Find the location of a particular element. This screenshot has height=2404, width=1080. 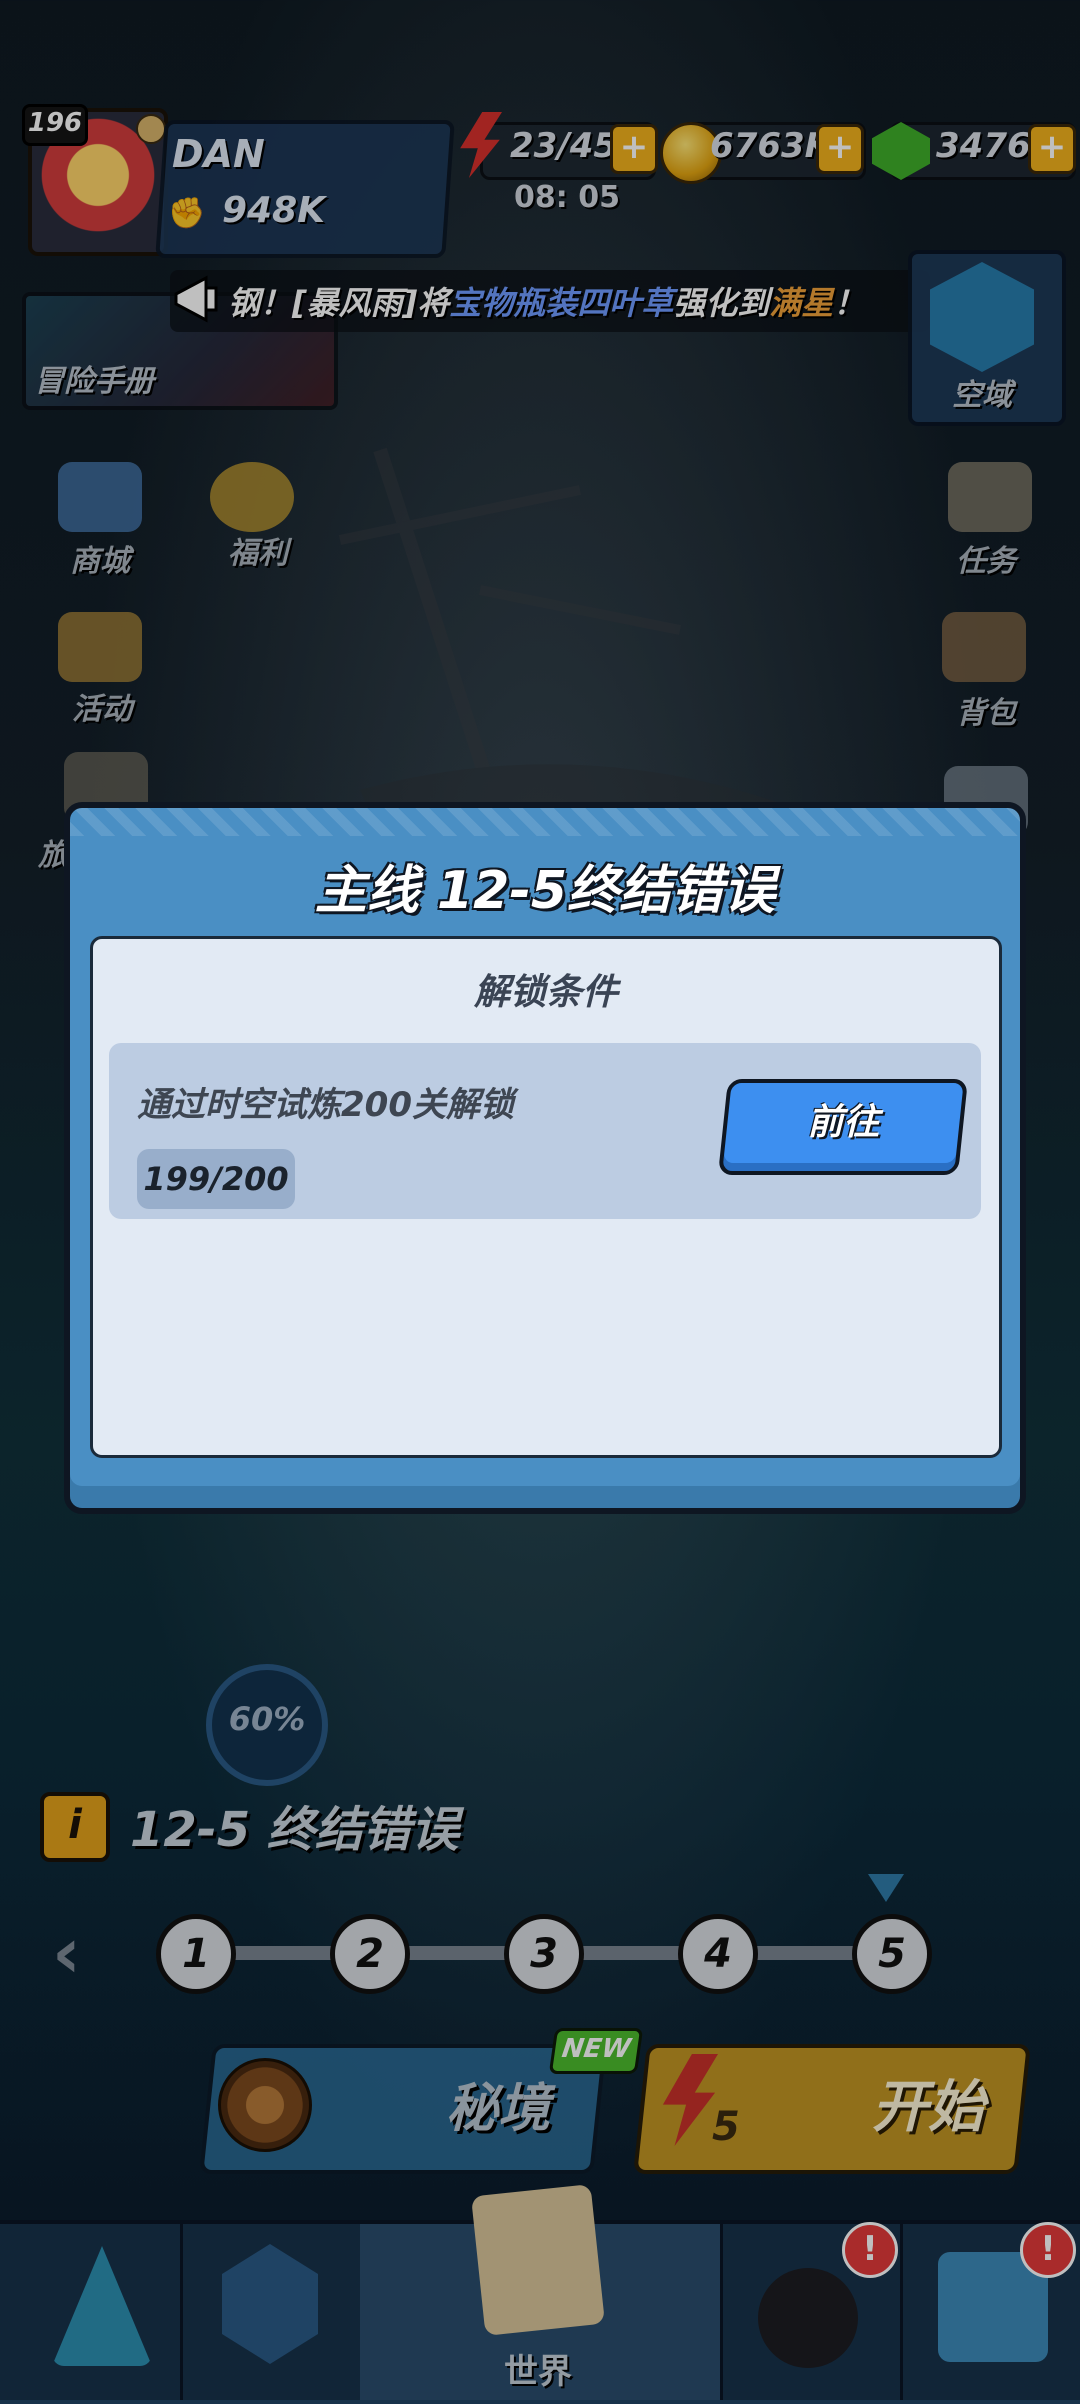

dialog-pattern is located at coordinates (545, 822).